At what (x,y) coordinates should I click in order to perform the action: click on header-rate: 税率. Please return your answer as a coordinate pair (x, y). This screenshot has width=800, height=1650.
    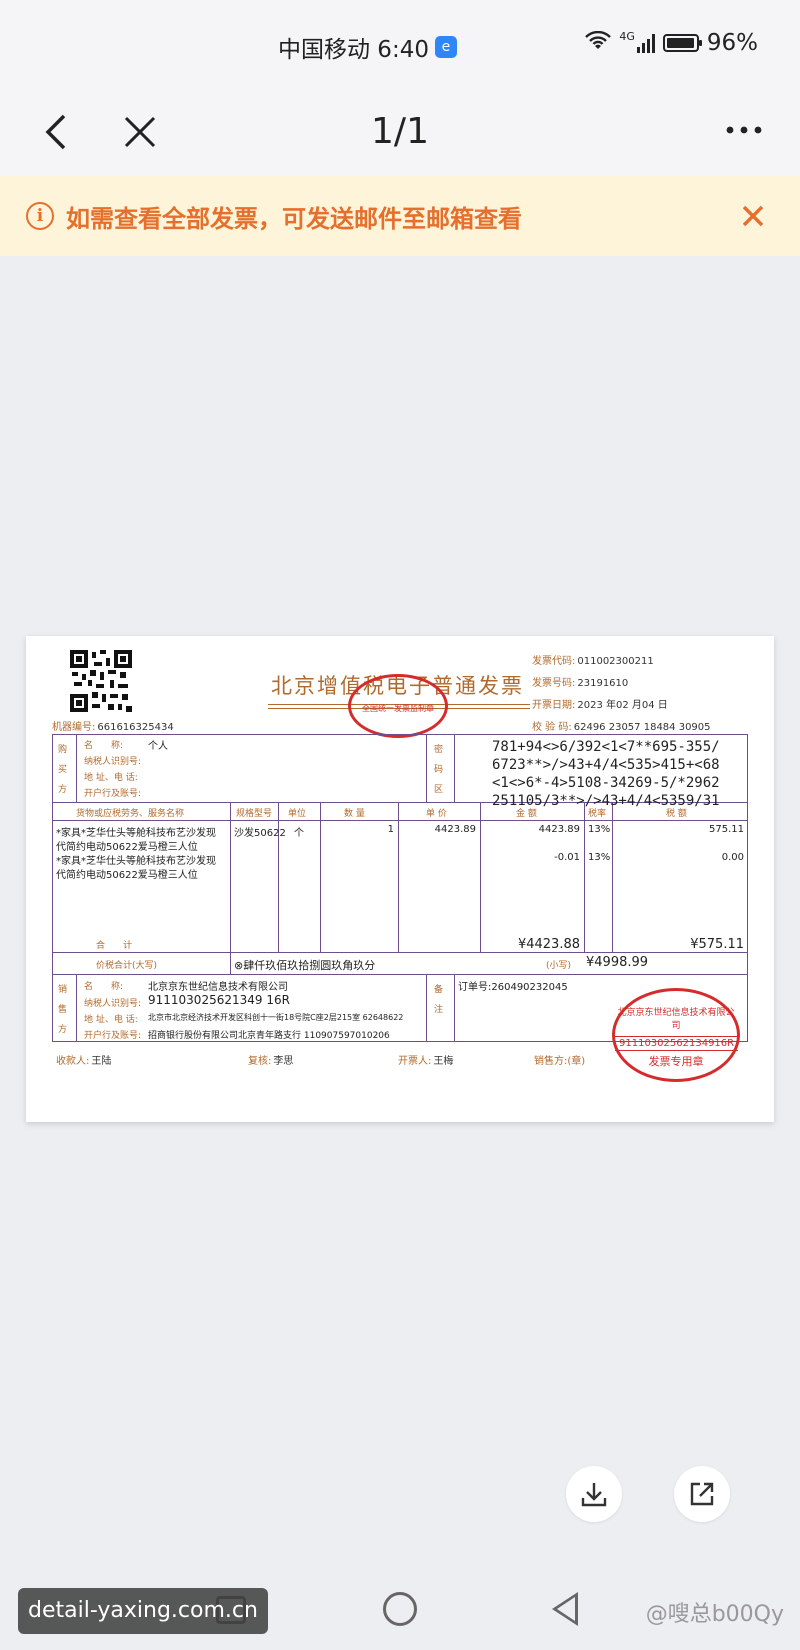
    Looking at the image, I should click on (597, 814).